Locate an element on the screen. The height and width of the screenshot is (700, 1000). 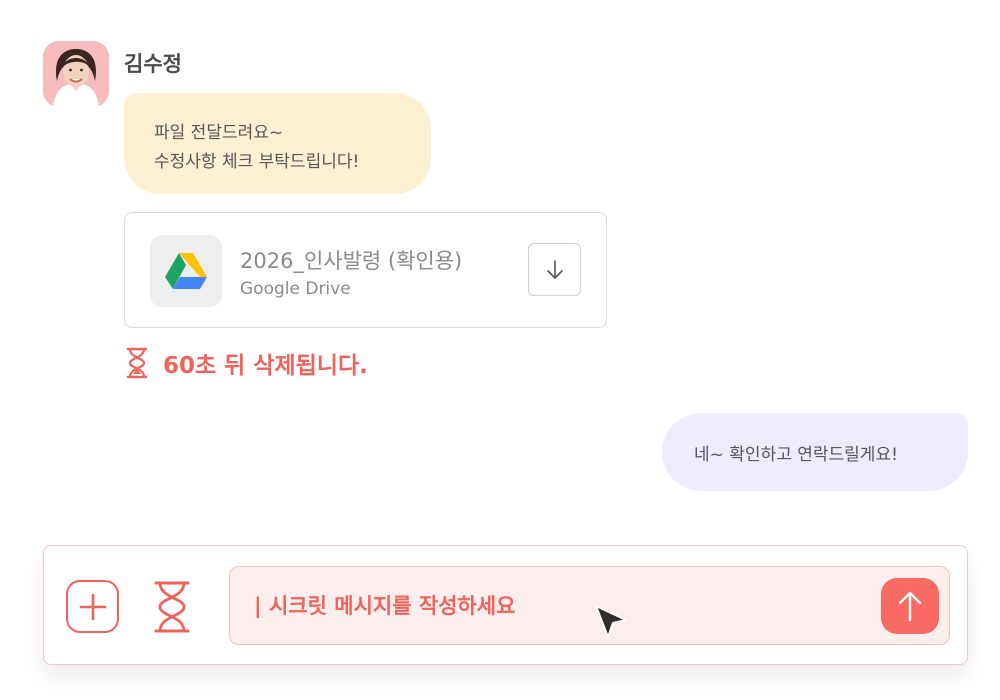
download-arrow-icon is located at coordinates (554, 269).